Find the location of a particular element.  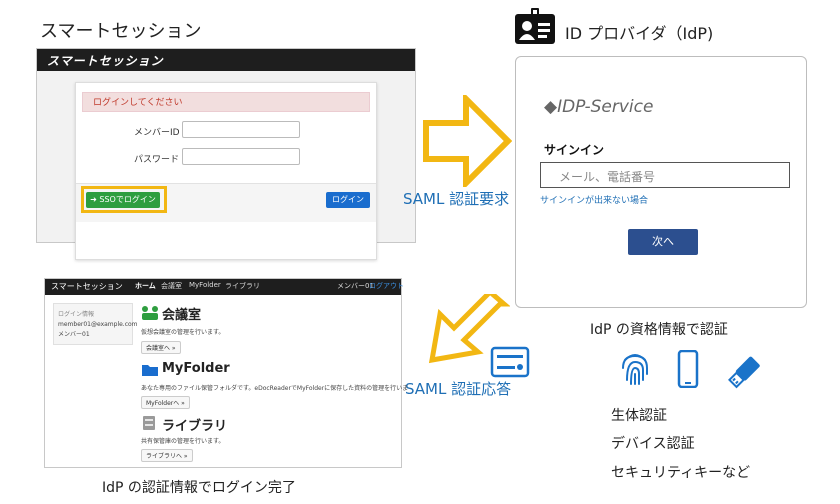

section-library-desc: 共有保管庫の管理を行います。 is located at coordinates (183, 441).